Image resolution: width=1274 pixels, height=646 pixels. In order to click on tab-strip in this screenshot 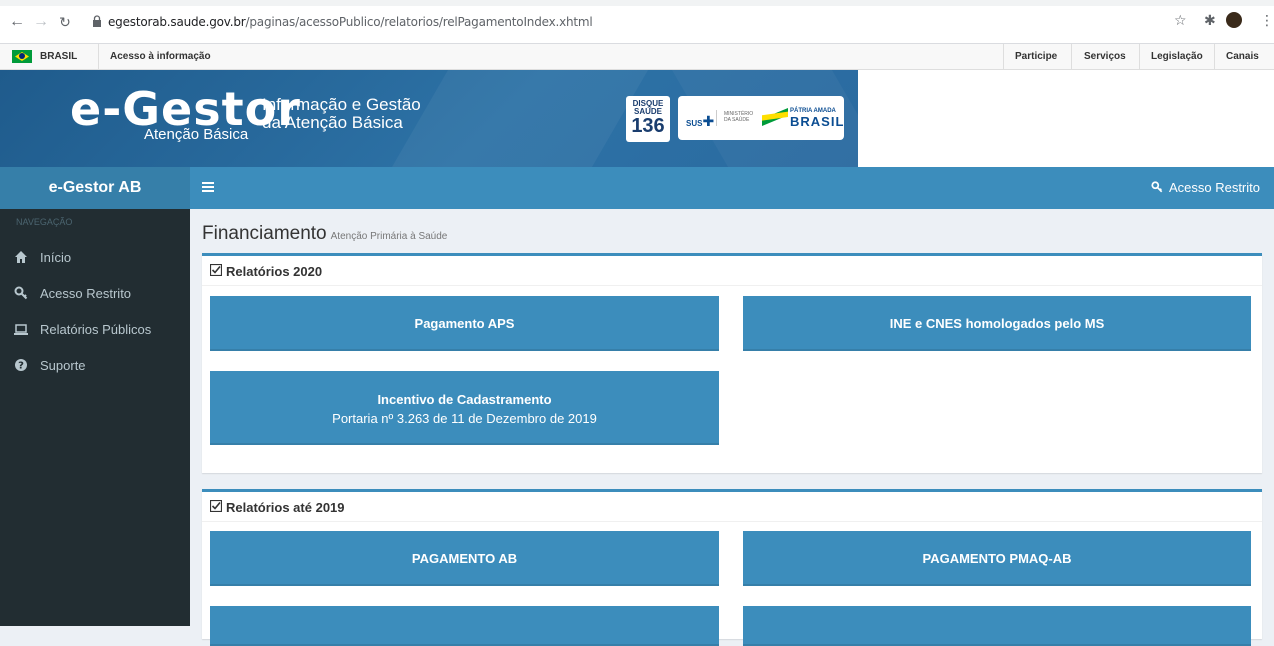, I will do `click(637, 3)`.